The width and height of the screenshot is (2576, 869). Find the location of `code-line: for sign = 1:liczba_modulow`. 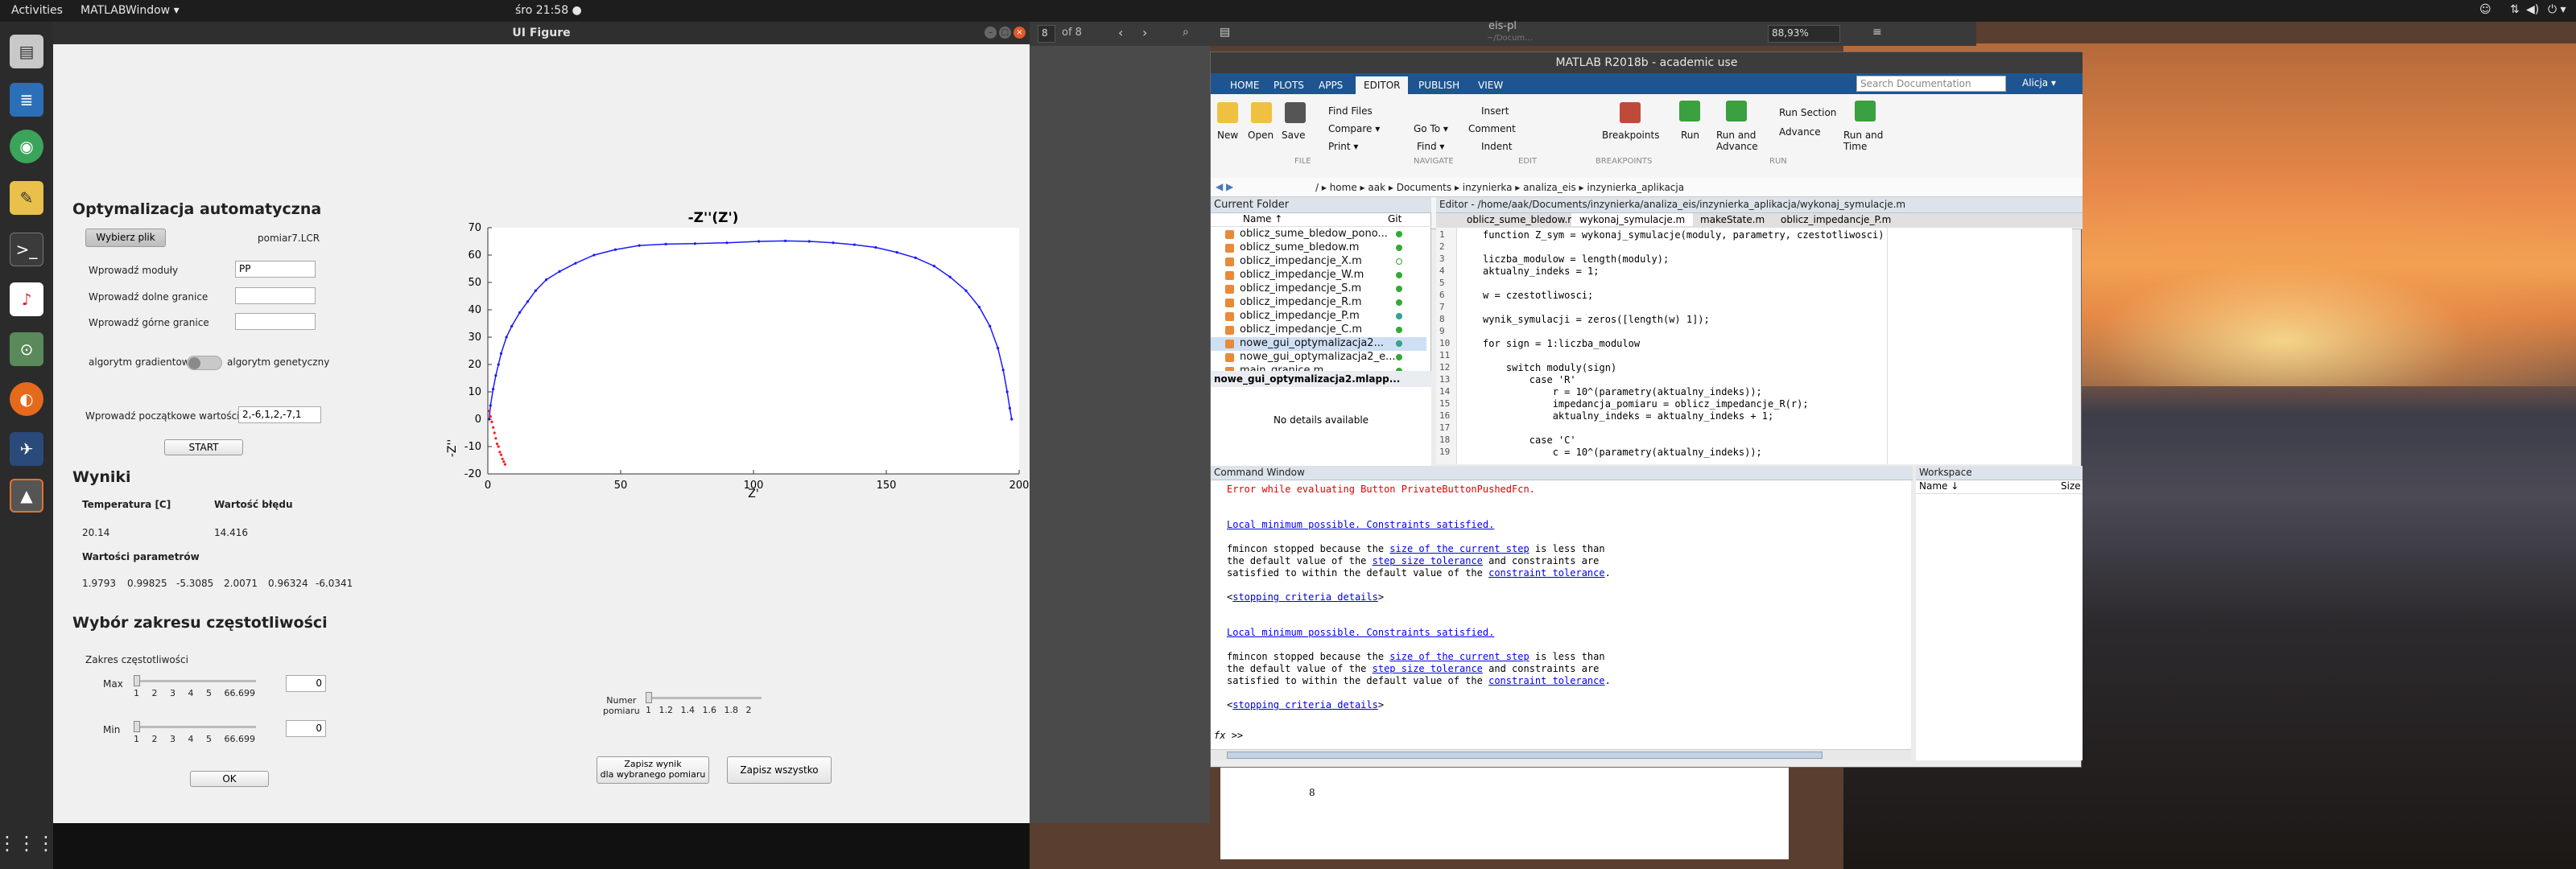

code-line: for sign = 1:liczba_modulow is located at coordinates (1561, 343).